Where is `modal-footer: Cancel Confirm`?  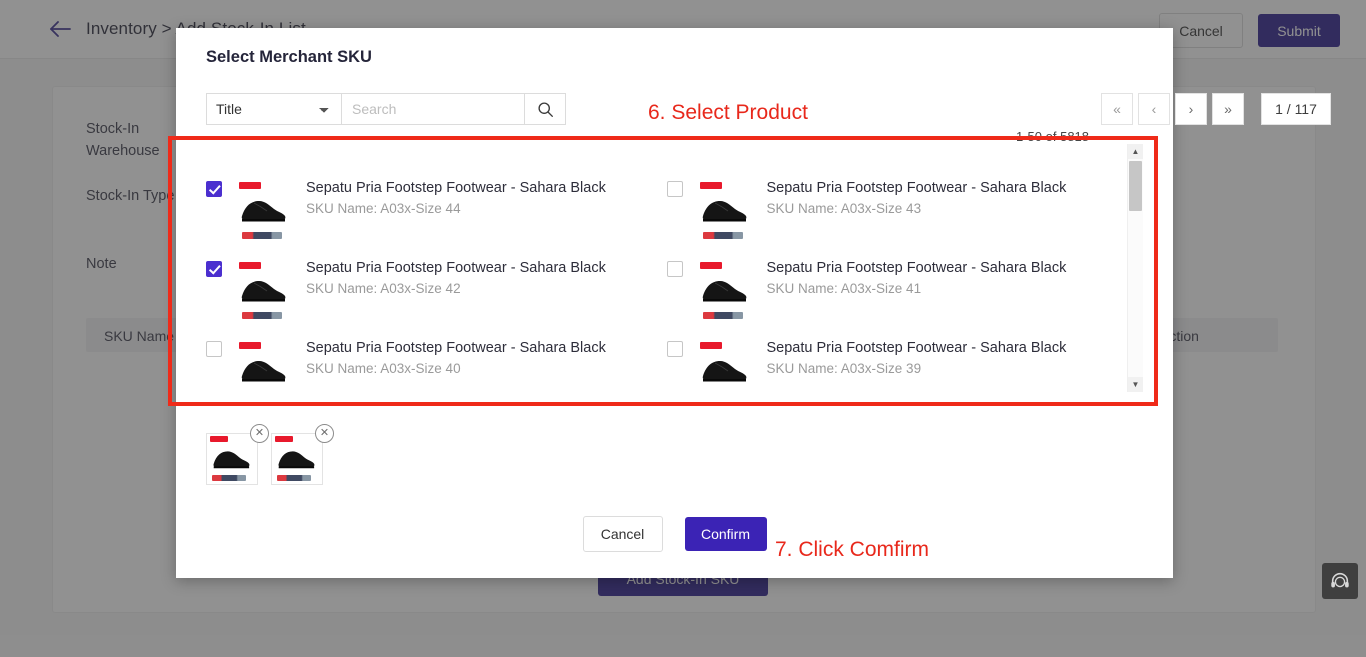
modal-footer: Cancel Confirm is located at coordinates (674, 534).